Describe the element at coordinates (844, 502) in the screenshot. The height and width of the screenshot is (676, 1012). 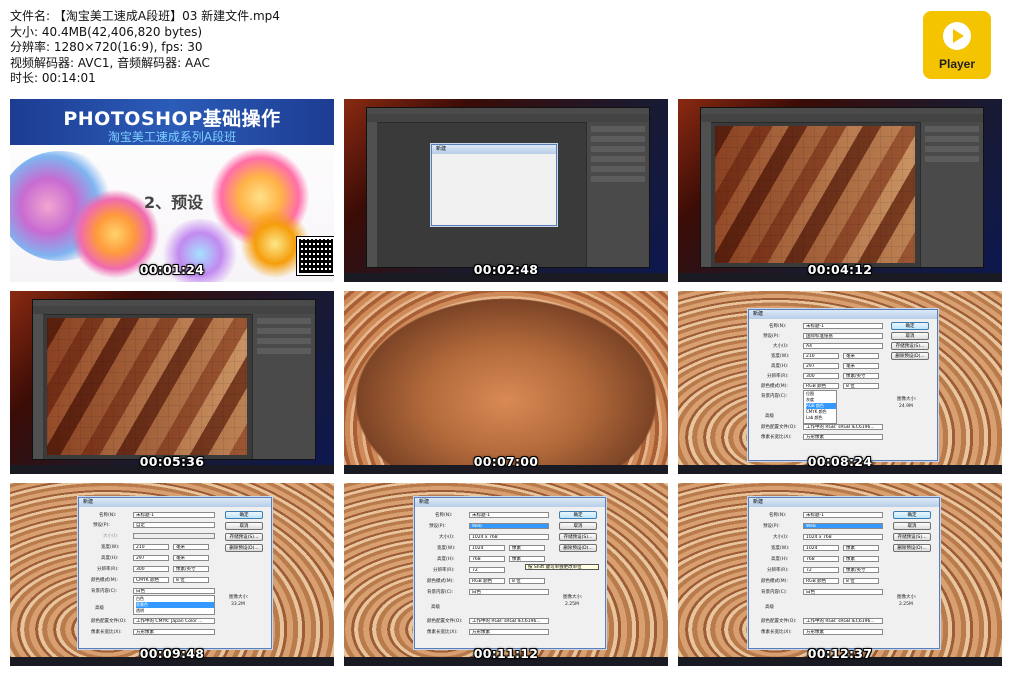
I see `dialog-title: 新建` at that location.